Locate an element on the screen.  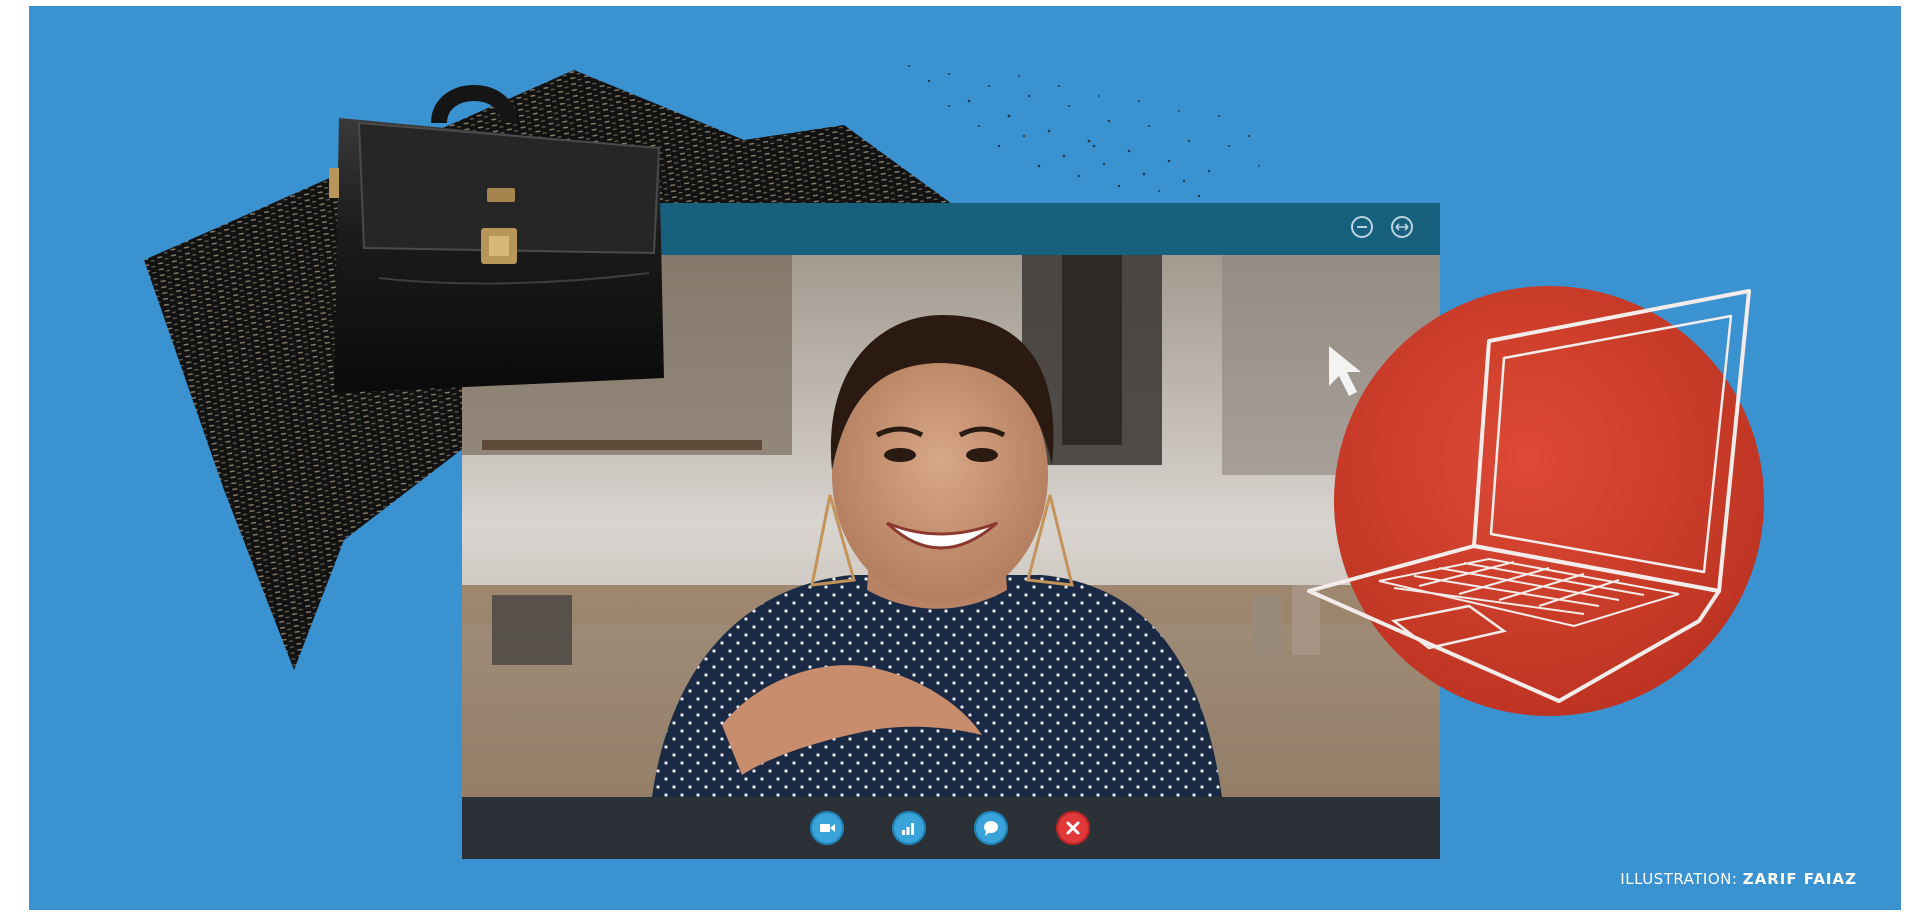
credit-prefix: ILLUSTRATION: is located at coordinates (1681, 879).